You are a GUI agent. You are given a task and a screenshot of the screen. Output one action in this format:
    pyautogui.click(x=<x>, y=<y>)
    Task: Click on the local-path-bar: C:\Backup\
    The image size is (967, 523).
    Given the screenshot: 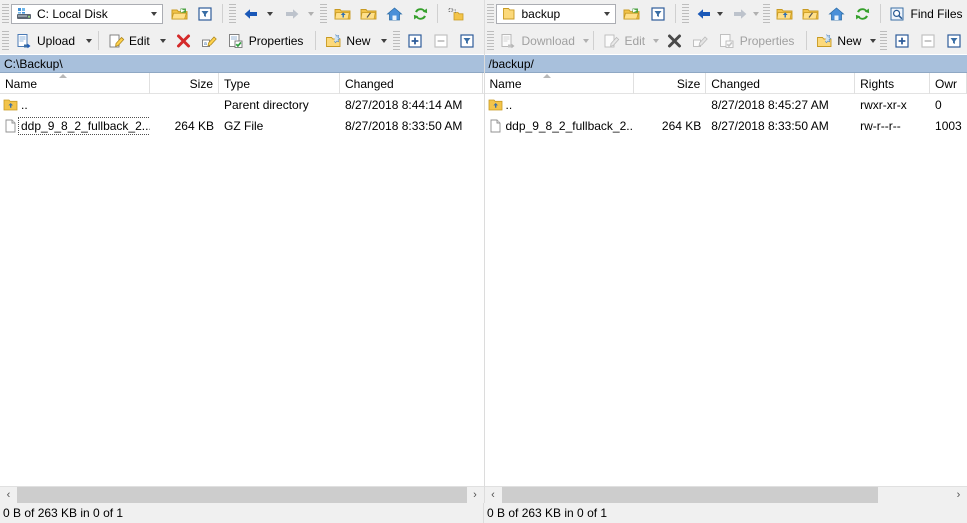 What is the action you would take?
    pyautogui.click(x=242, y=63)
    